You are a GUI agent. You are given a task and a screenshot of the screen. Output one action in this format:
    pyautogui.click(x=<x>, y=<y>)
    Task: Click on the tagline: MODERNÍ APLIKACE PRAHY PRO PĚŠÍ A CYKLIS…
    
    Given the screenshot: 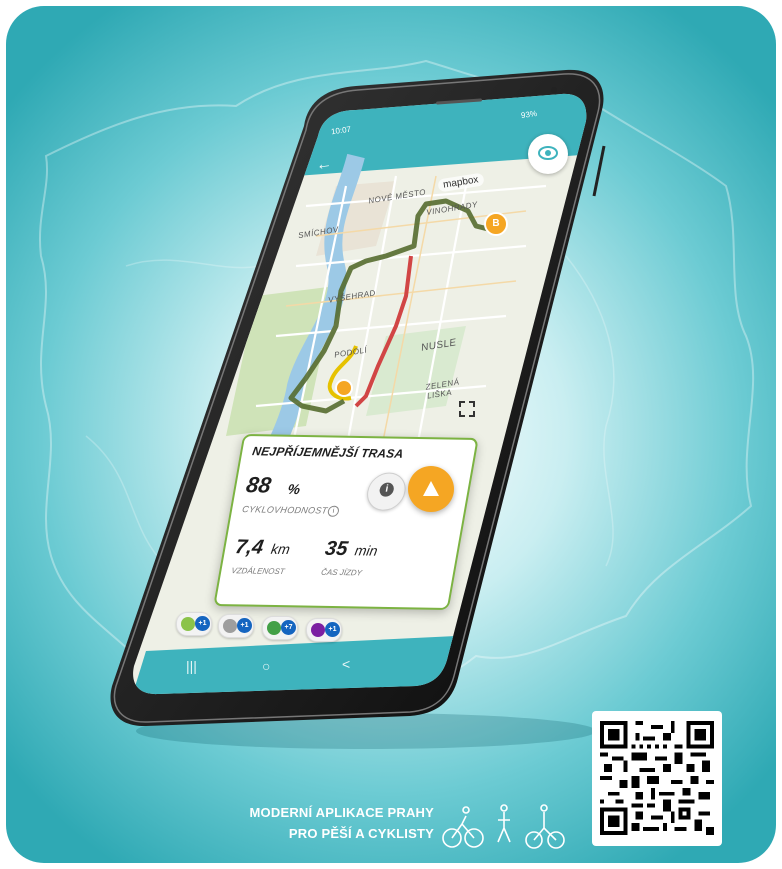 What is the action you would take?
    pyautogui.click(x=300, y=823)
    